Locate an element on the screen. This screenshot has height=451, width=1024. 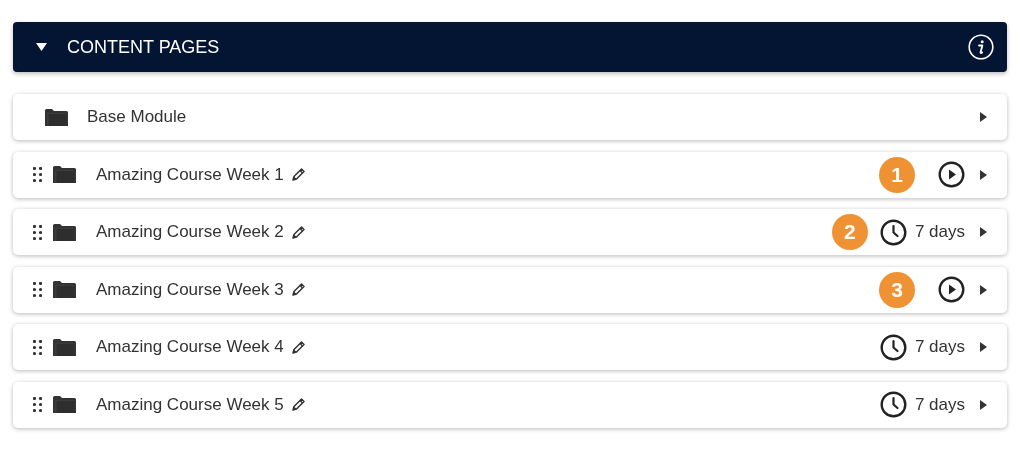
module-row: Amazing Course Week 1 1 is located at coordinates (510, 174).